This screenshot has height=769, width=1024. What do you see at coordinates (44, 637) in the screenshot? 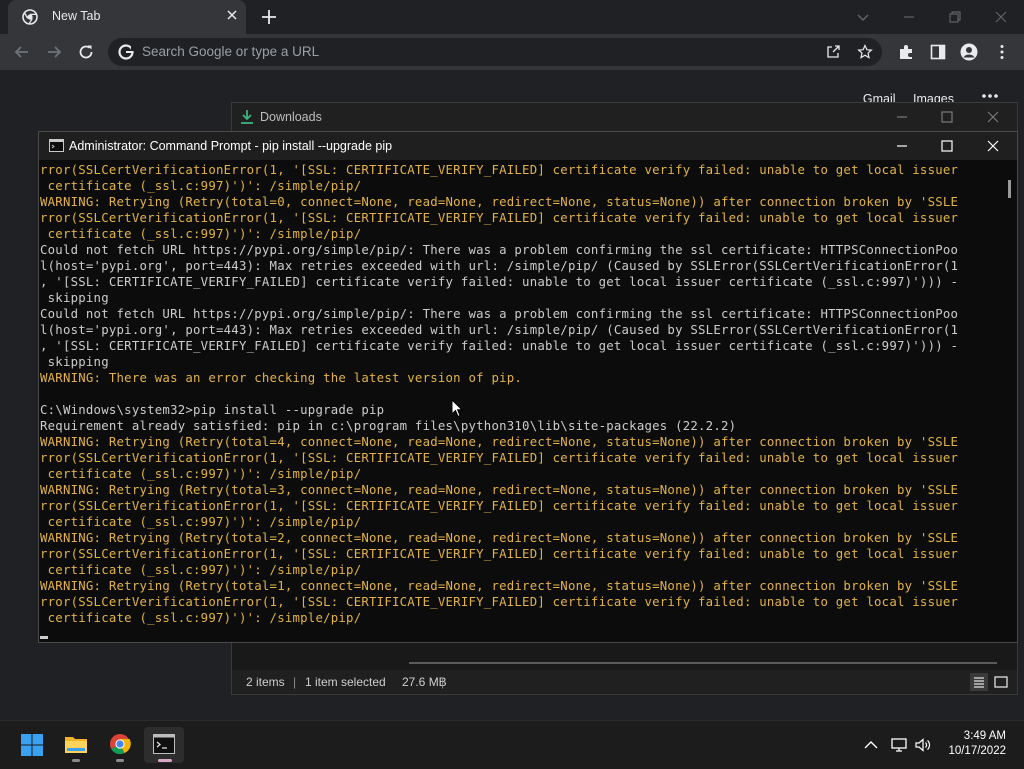
I see `text-cursor` at bounding box center [44, 637].